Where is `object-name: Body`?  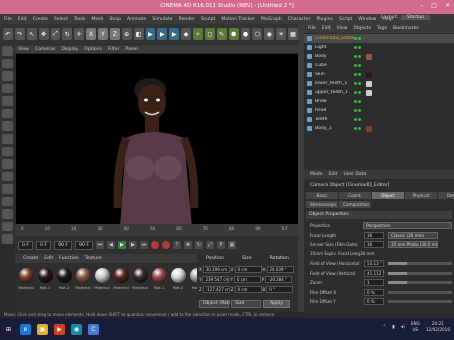
object-name: Body is located at coordinates (335, 56).